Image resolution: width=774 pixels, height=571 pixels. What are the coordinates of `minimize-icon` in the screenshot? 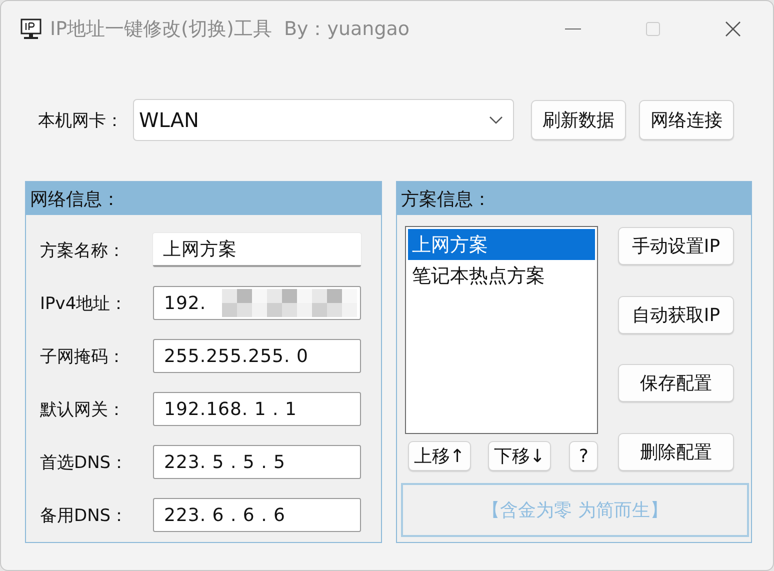 It's located at (573, 29).